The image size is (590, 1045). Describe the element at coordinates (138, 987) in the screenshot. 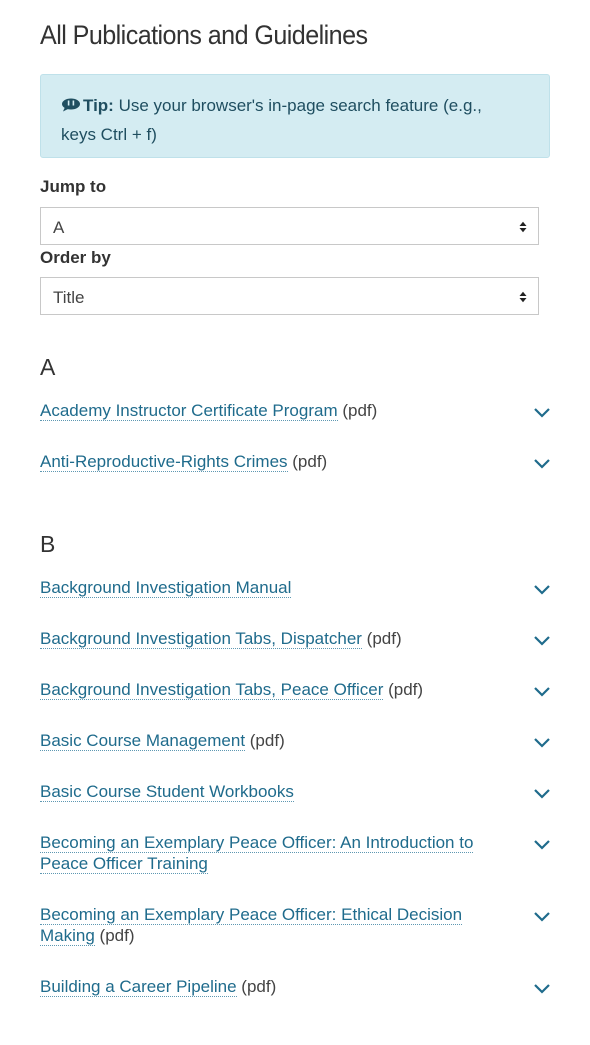

I see `publication-link: Building a Career Pipeline` at that location.